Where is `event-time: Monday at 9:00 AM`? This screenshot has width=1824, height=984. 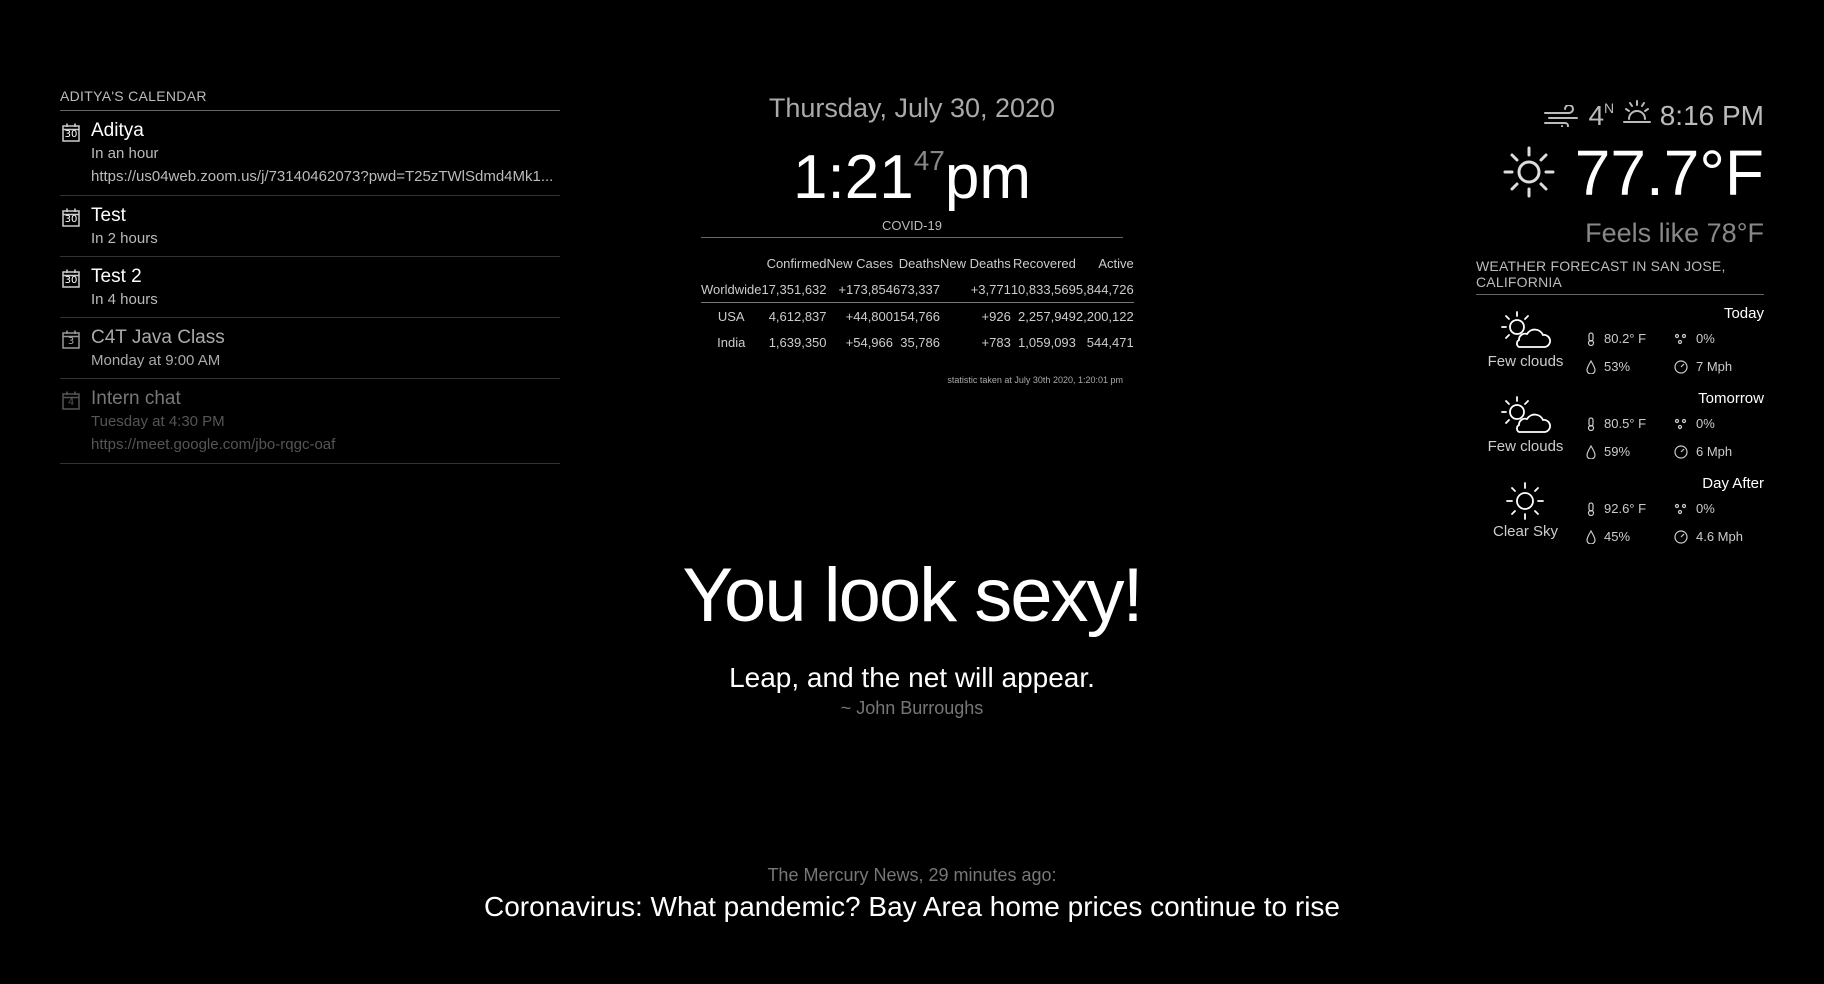
event-time: Monday at 9:00 AM is located at coordinates (156, 360).